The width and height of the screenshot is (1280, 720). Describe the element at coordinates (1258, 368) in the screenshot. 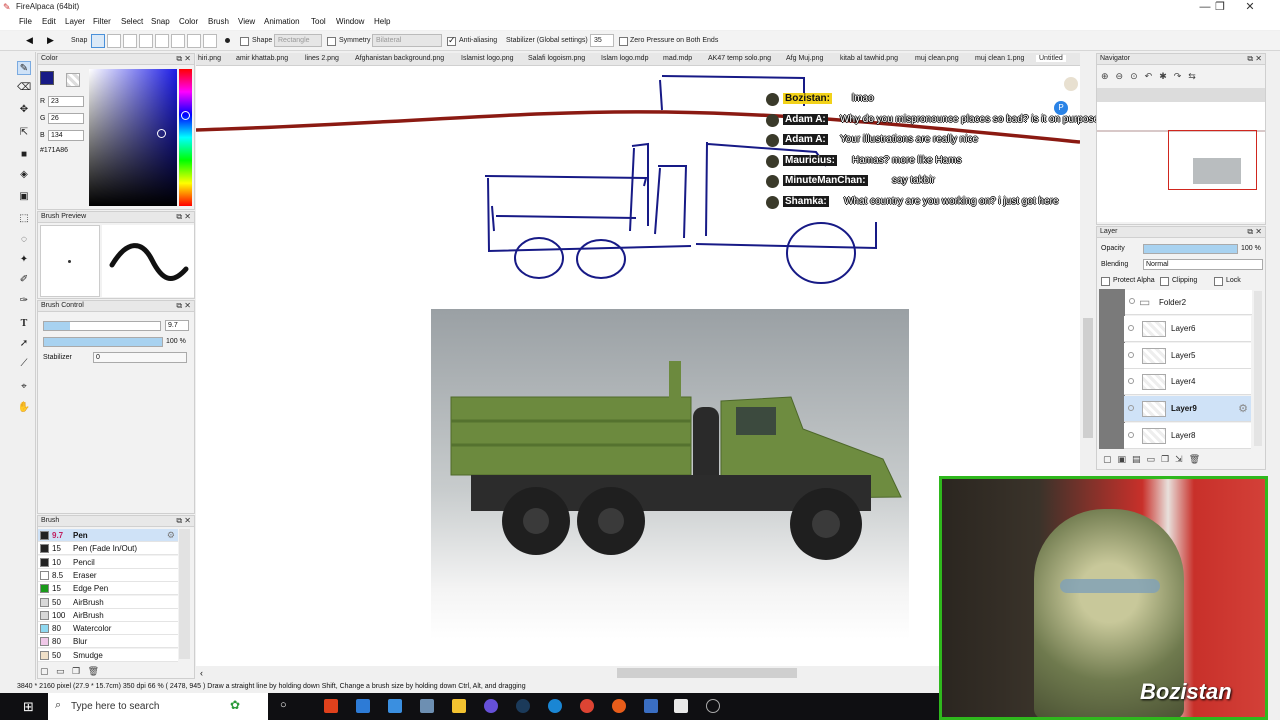

I see `layer-list-scrollbar` at that location.